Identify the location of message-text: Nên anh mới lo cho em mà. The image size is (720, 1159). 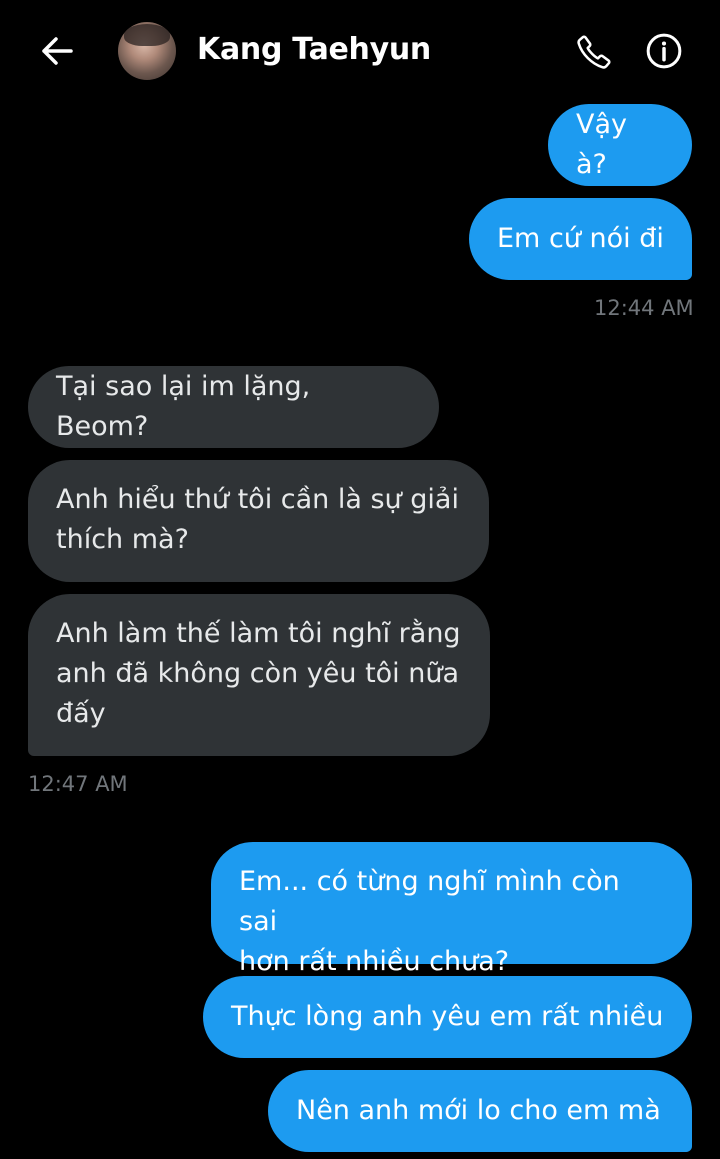
(478, 1110).